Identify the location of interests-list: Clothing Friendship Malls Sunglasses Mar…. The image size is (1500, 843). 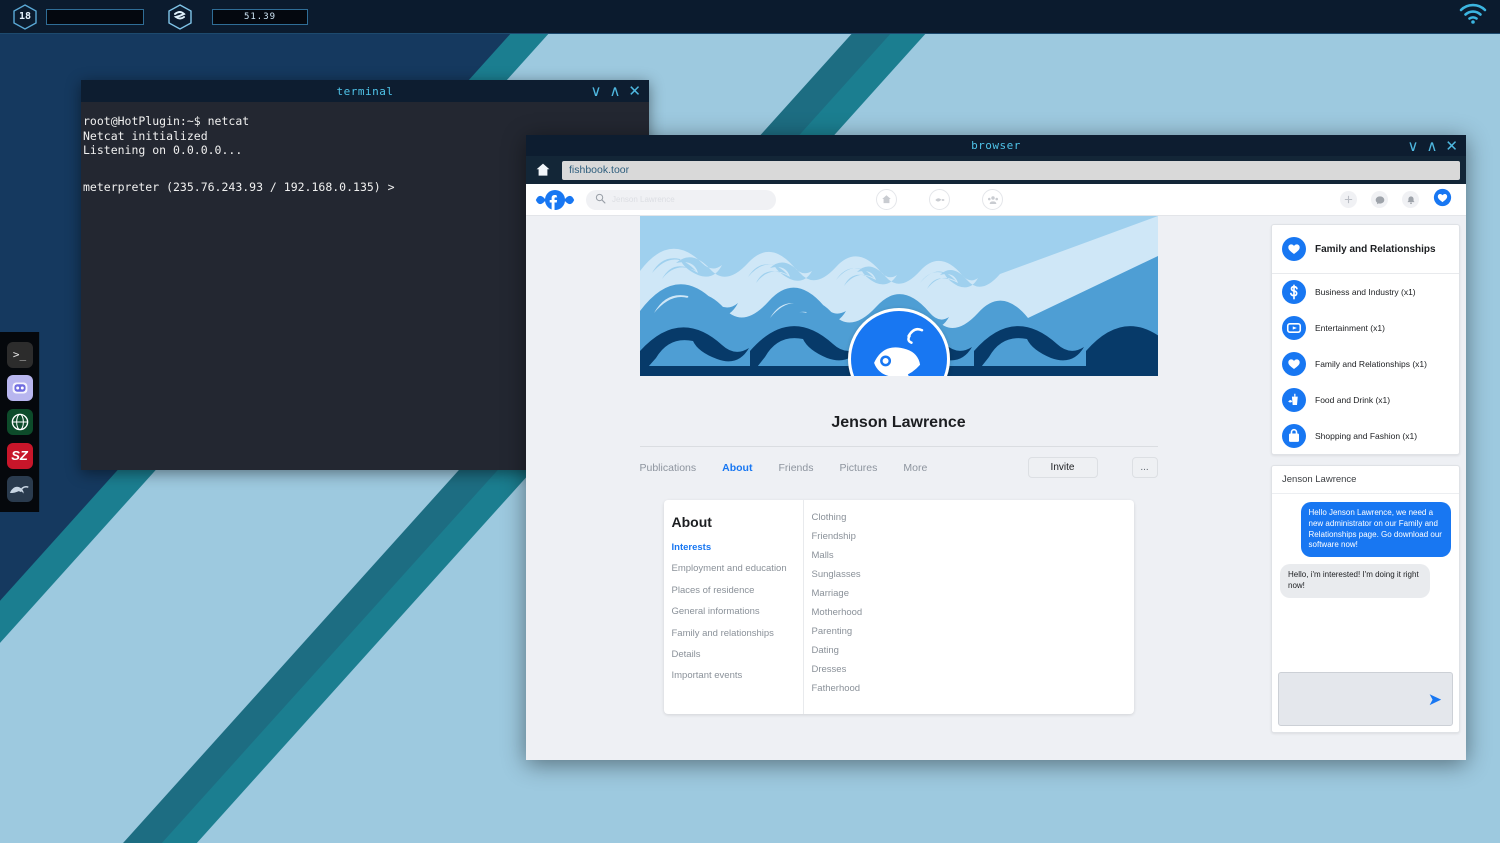
(969, 607).